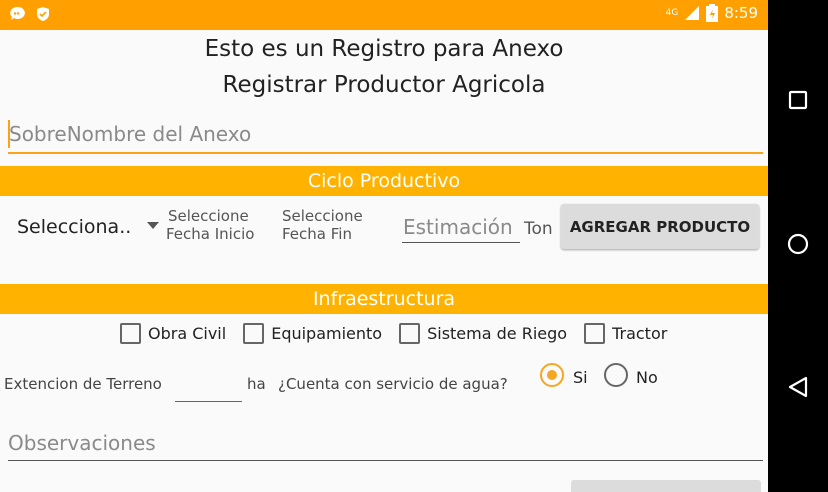 This screenshot has height=492, width=828. I want to click on battery-icon, so click(712, 13).